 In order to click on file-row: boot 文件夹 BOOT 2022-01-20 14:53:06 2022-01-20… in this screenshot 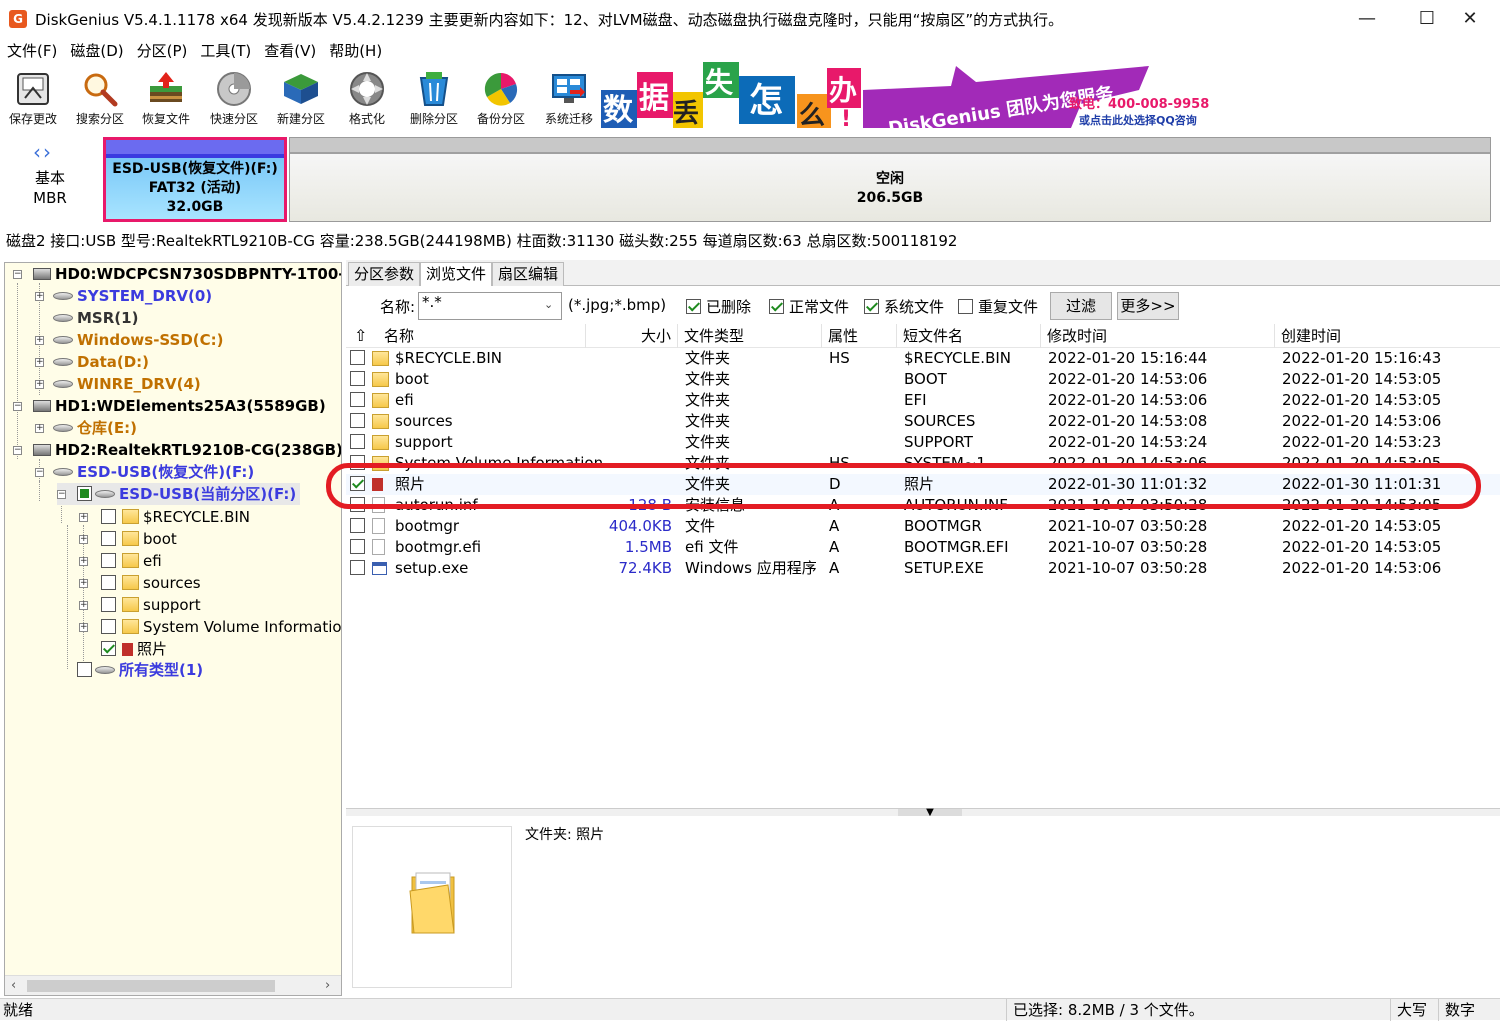, I will do `click(923, 379)`.